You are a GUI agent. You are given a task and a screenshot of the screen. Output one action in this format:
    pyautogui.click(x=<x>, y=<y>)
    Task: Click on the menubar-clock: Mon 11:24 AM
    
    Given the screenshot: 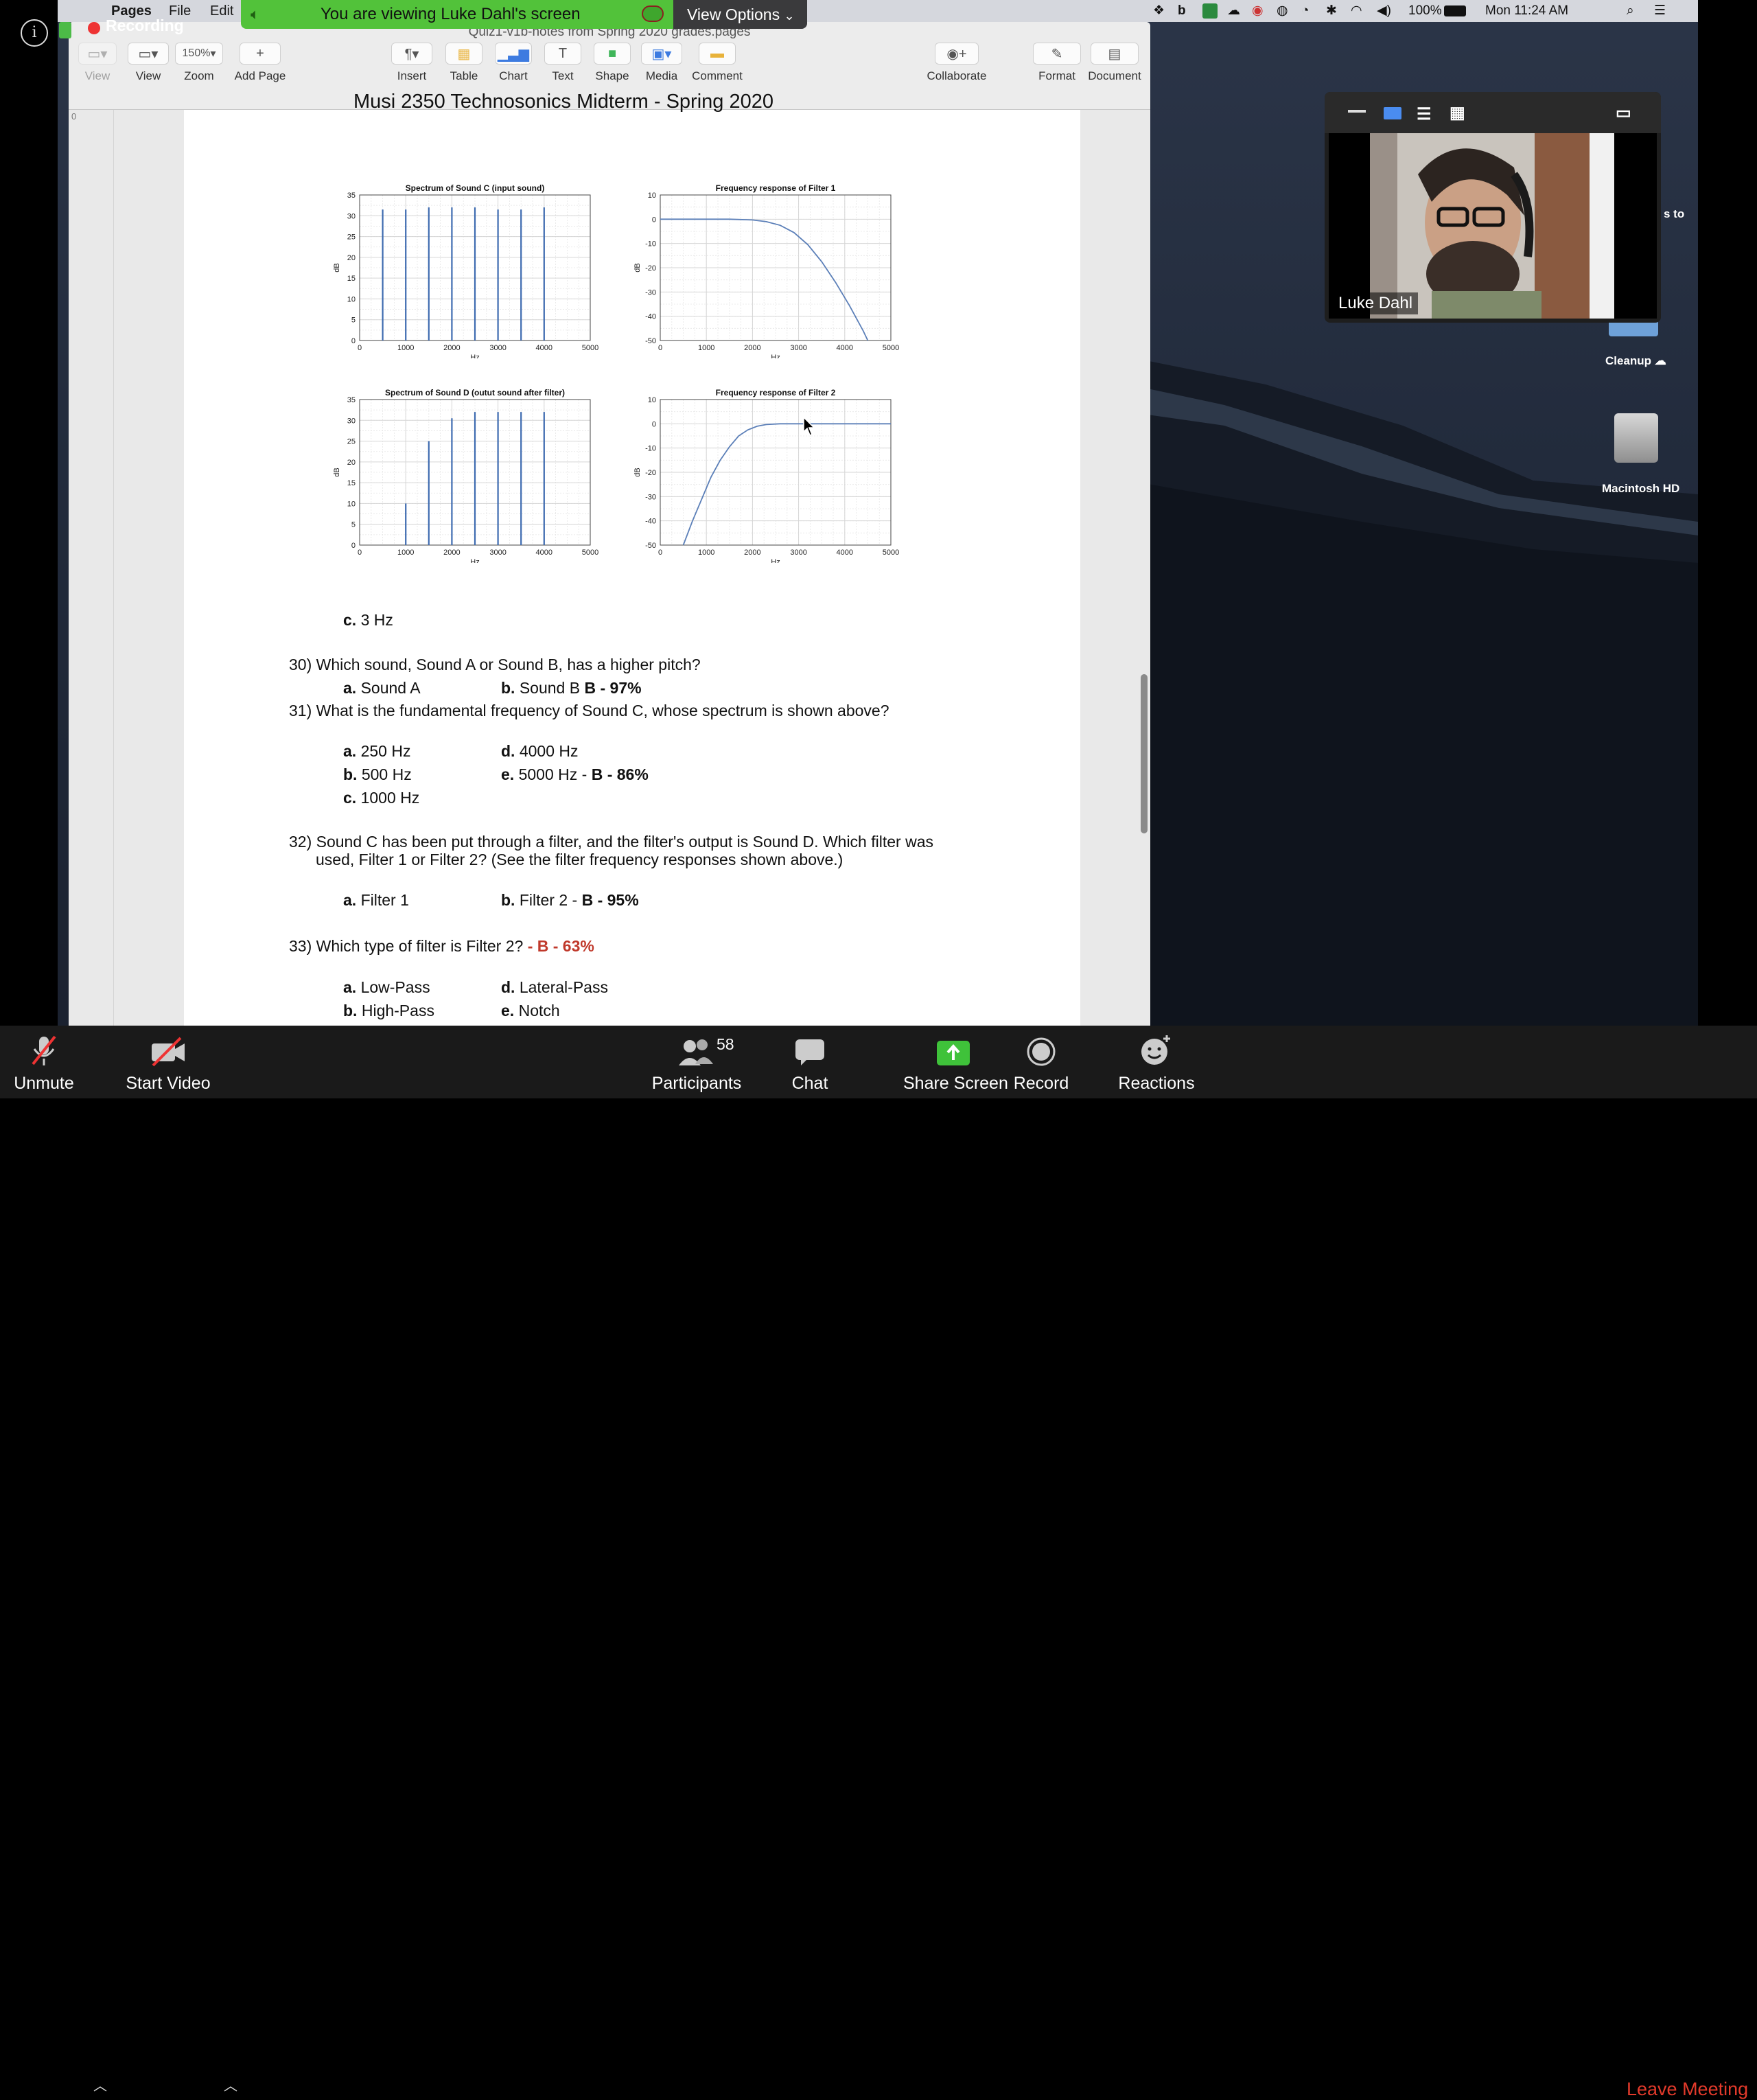 What is the action you would take?
    pyautogui.click(x=1526, y=11)
    